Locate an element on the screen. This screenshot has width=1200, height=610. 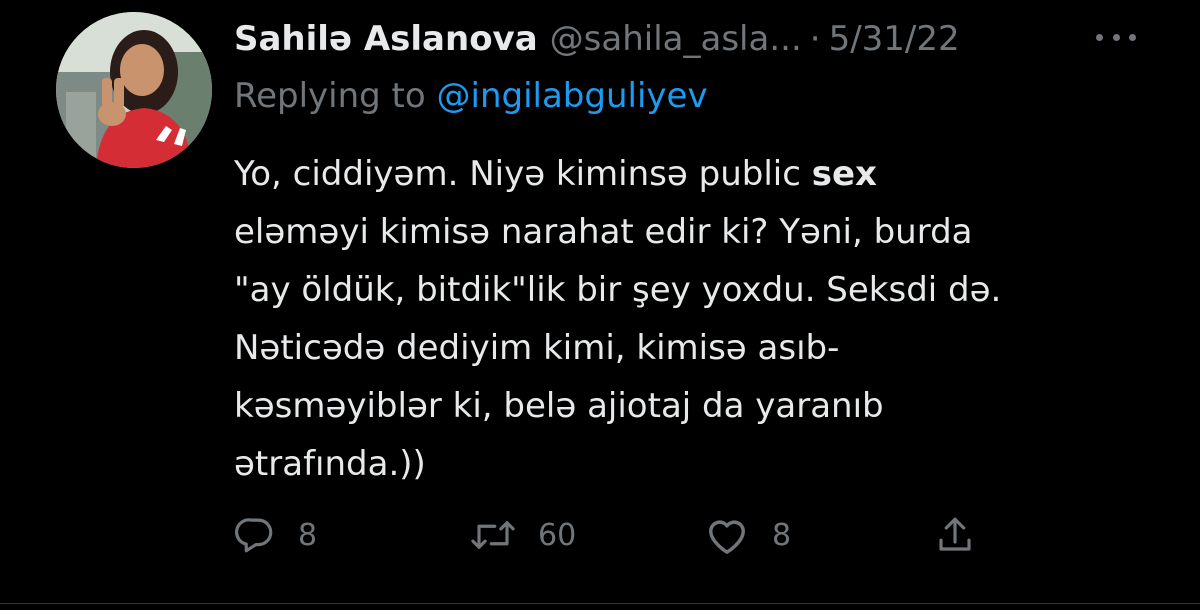
retweet-count: 60 is located at coordinates (557, 535).